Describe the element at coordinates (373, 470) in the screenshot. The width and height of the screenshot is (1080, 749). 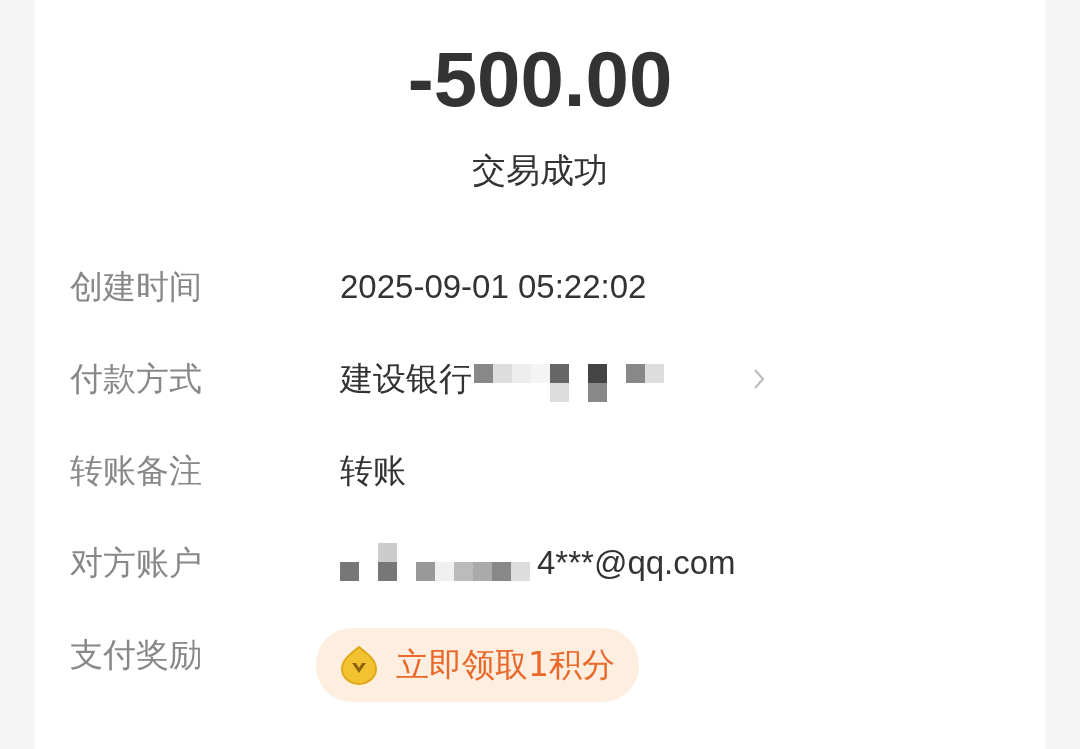
I see `detail-value: 转账` at that location.